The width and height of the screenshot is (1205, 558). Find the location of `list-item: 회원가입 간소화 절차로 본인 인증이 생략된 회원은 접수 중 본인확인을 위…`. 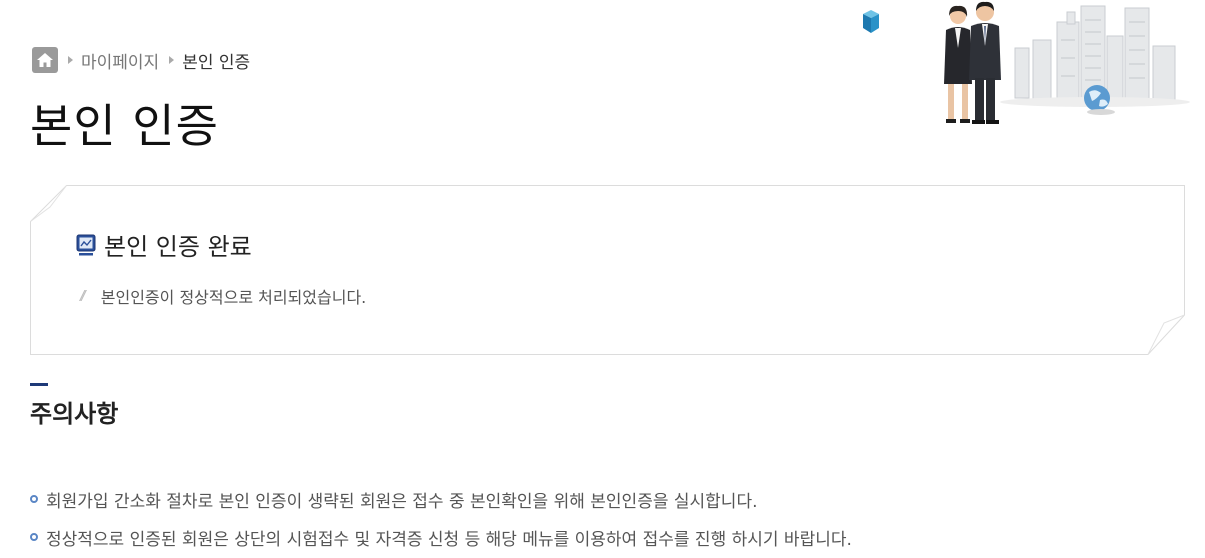

list-item: 회원가입 간소화 절차로 본인 인증이 생략된 회원은 접수 중 본인확인을 위… is located at coordinates (441, 499).